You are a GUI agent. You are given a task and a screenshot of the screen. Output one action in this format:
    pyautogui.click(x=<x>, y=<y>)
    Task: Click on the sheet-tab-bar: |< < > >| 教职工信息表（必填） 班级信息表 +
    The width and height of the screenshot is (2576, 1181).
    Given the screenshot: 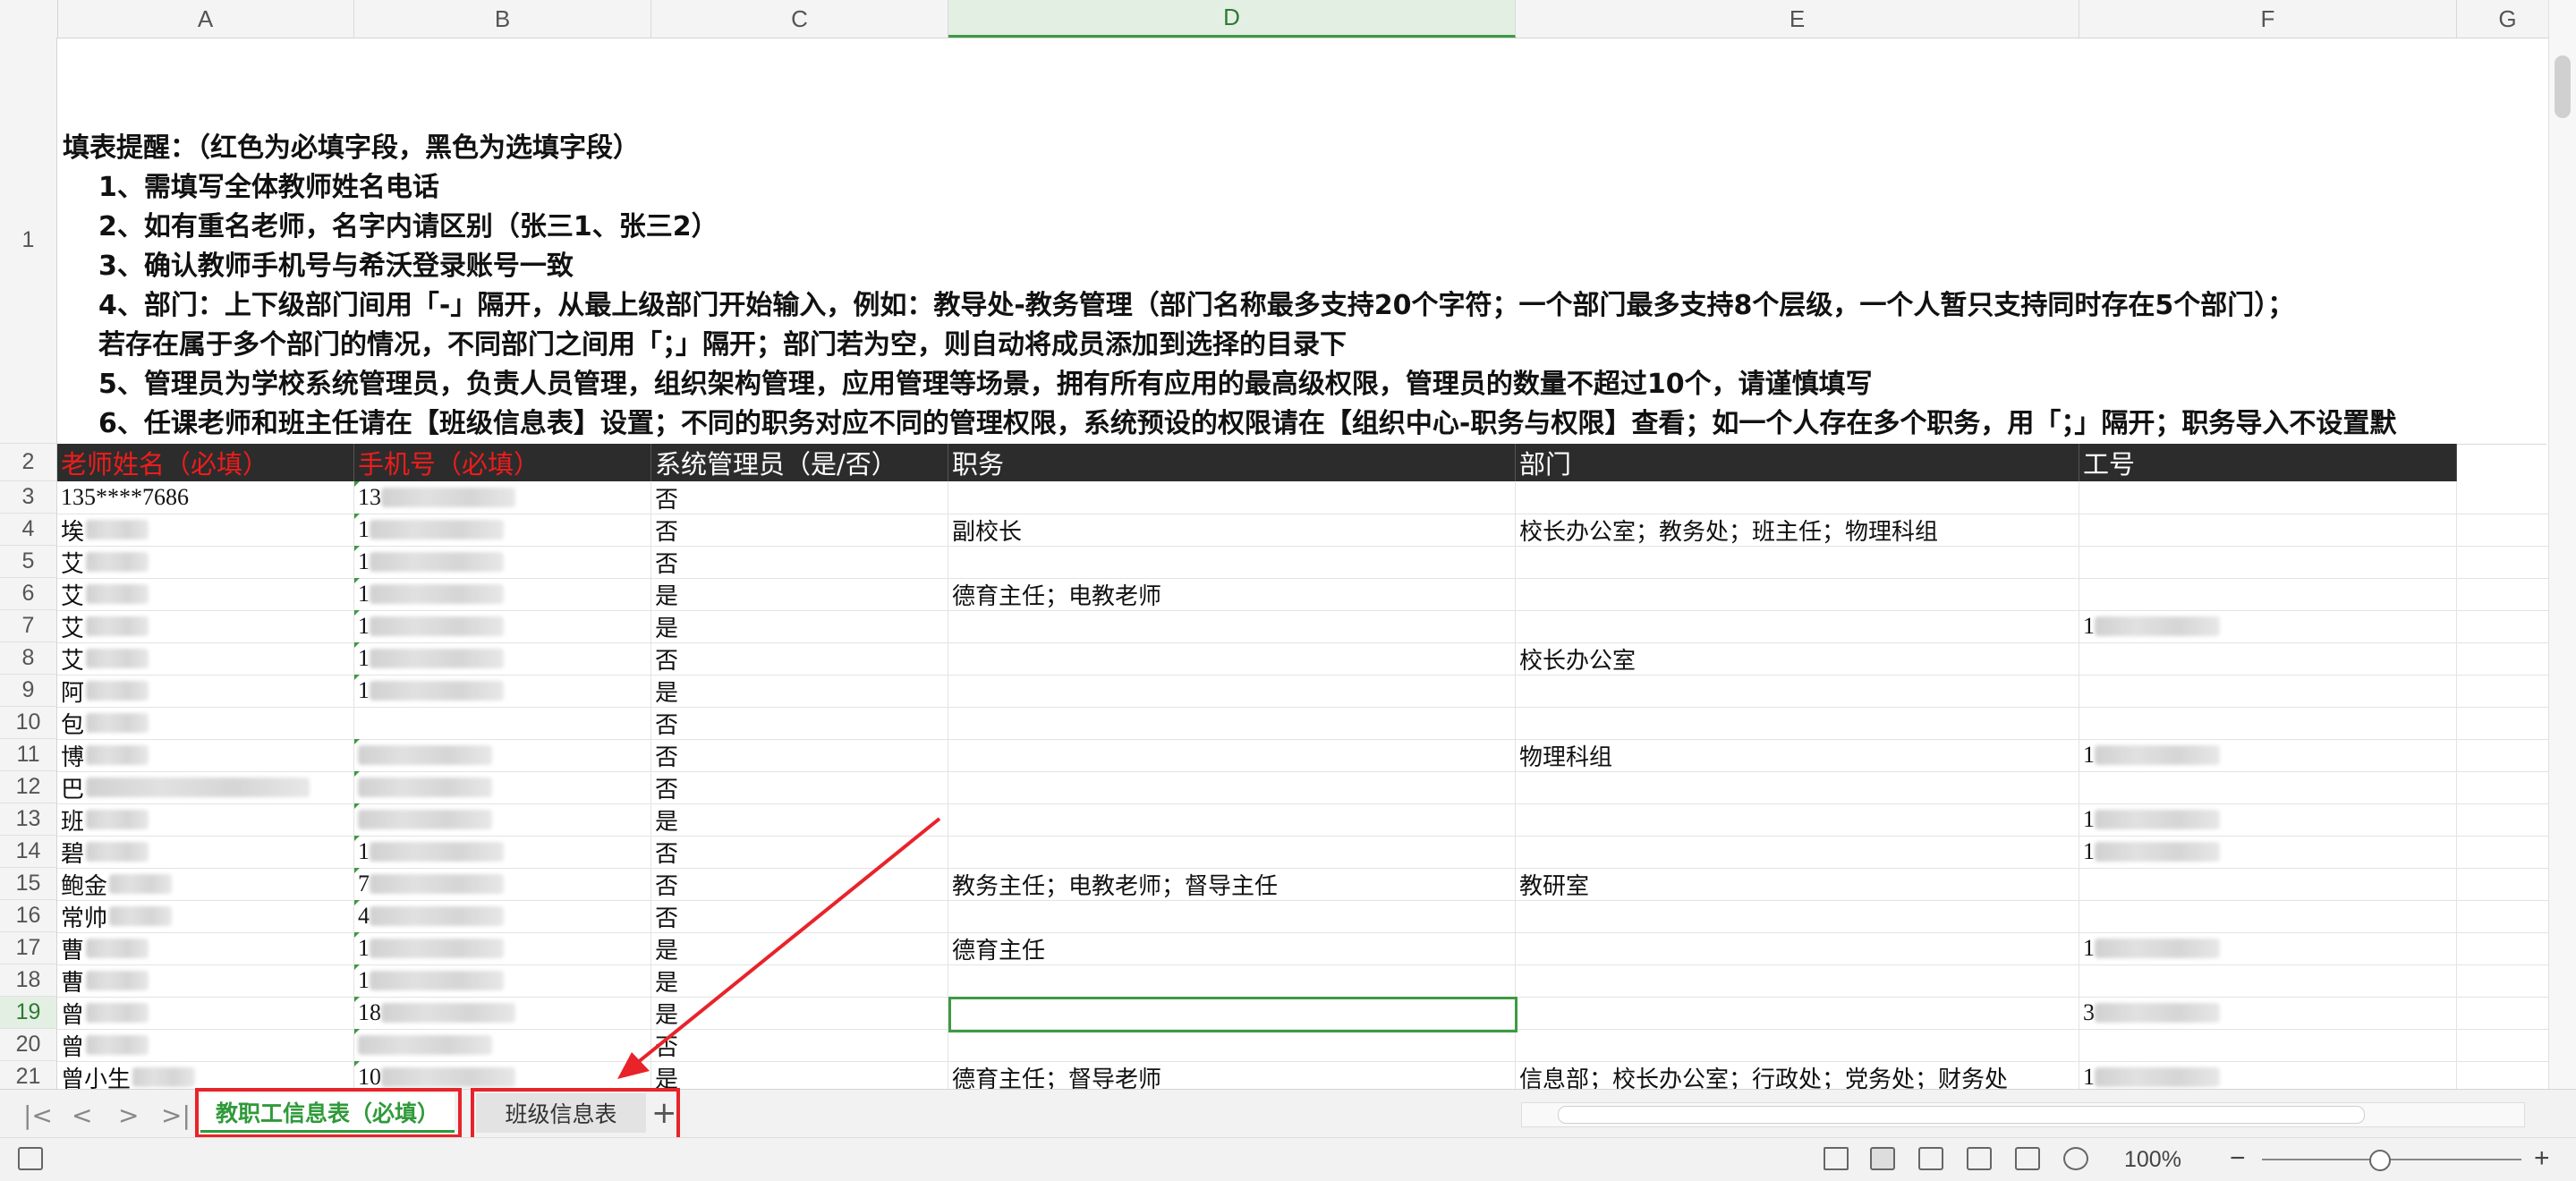 What is the action you would take?
    pyautogui.click(x=1288, y=1124)
    